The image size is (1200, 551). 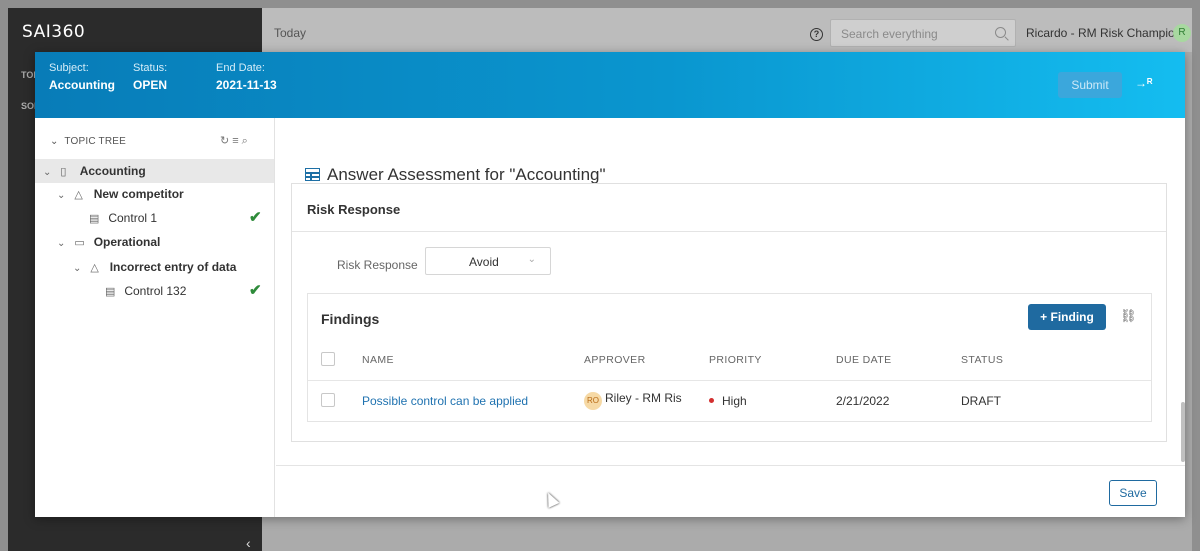 I want to click on tree-item-label: Incorrect entry of data, so click(x=173, y=267).